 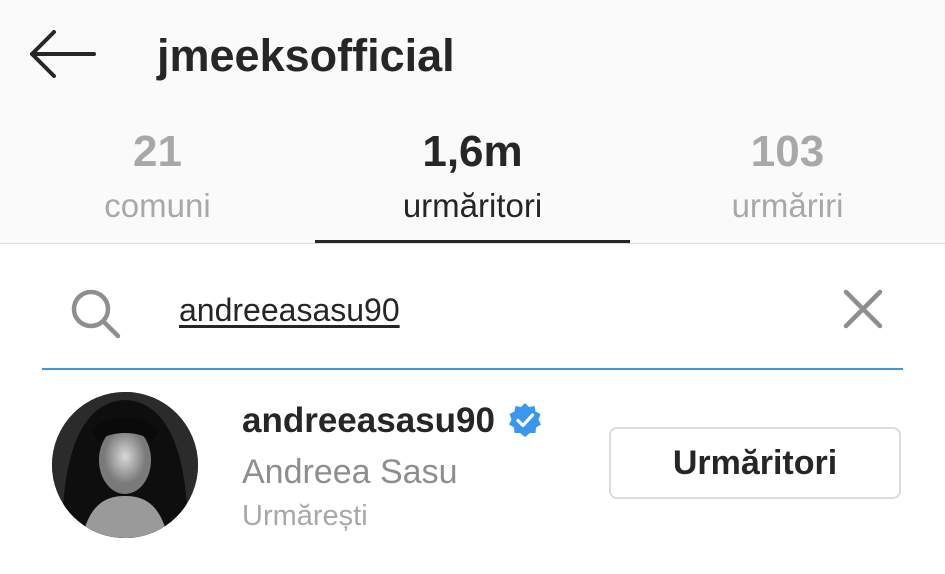 I want to click on close-icon, so click(x=863, y=309).